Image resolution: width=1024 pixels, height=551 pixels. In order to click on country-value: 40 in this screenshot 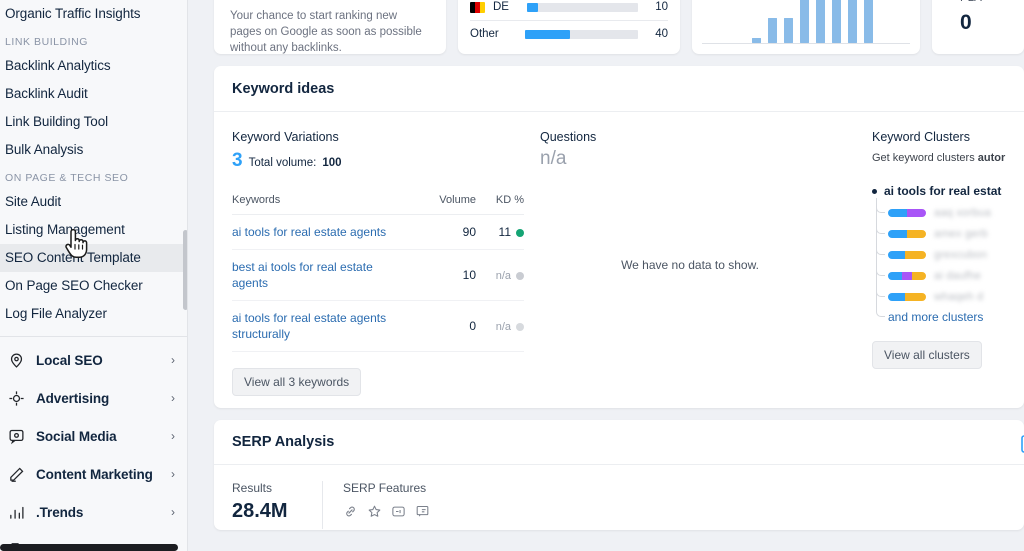, I will do `click(661, 34)`.